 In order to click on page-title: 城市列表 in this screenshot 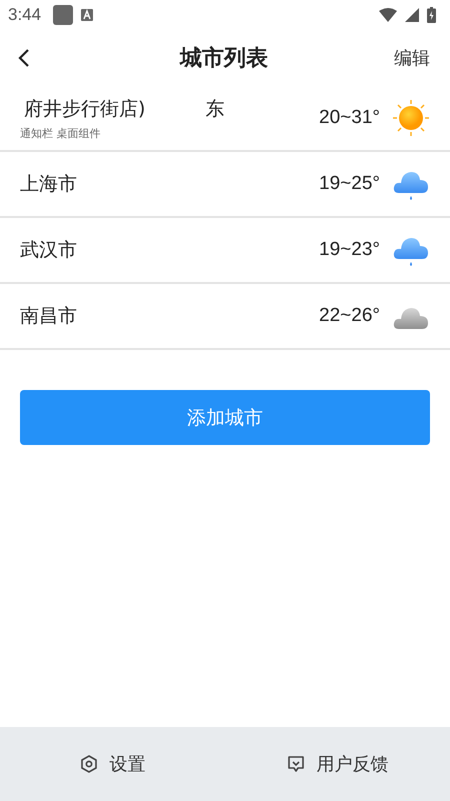, I will do `click(224, 58)`.